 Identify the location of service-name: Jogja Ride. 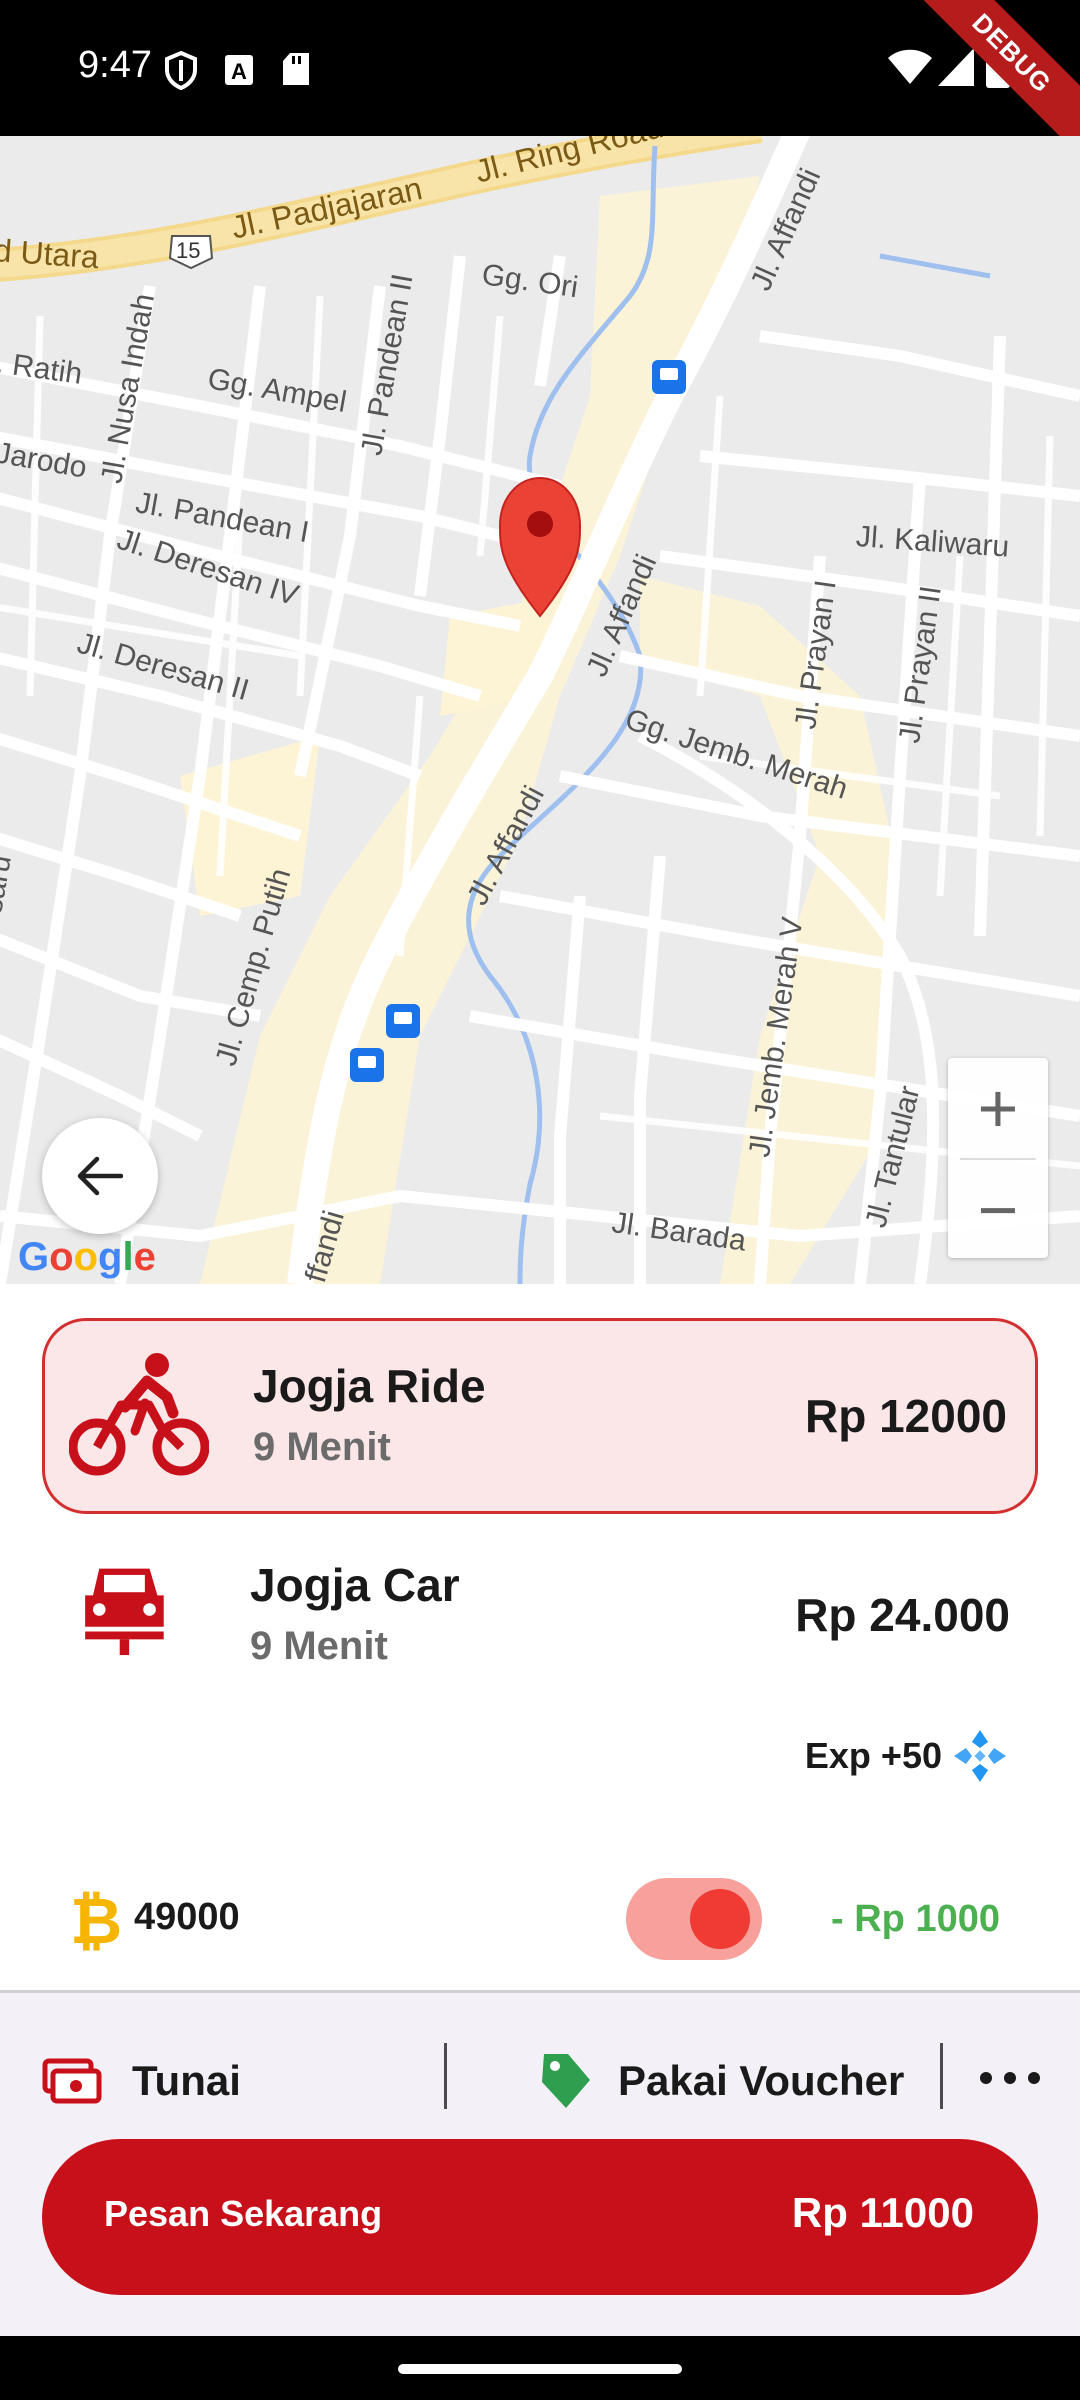
(369, 1386).